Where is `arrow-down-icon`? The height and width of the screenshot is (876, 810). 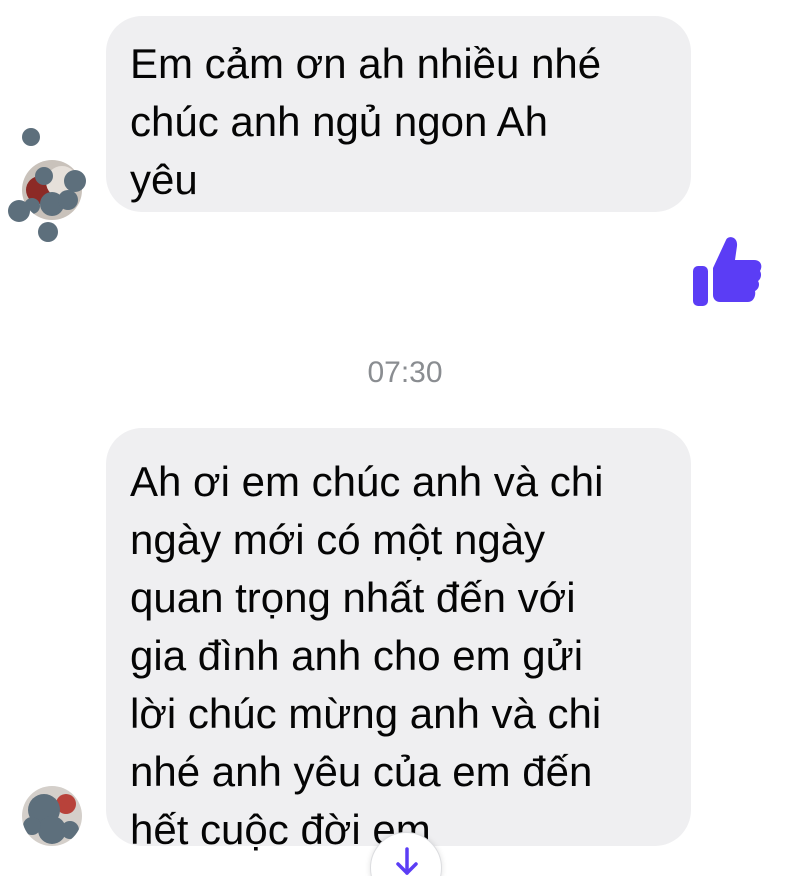
arrow-down-icon is located at coordinates (407, 861).